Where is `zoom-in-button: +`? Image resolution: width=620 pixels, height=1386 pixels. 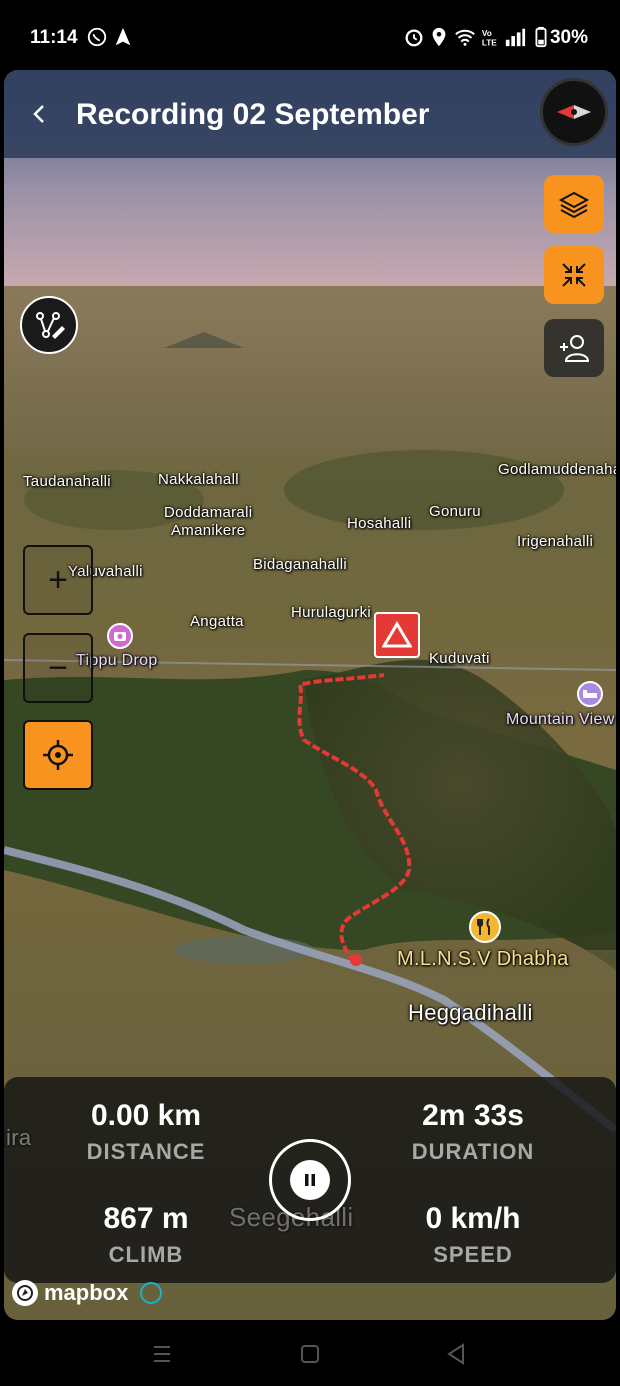
zoom-in-button: + is located at coordinates (58, 580).